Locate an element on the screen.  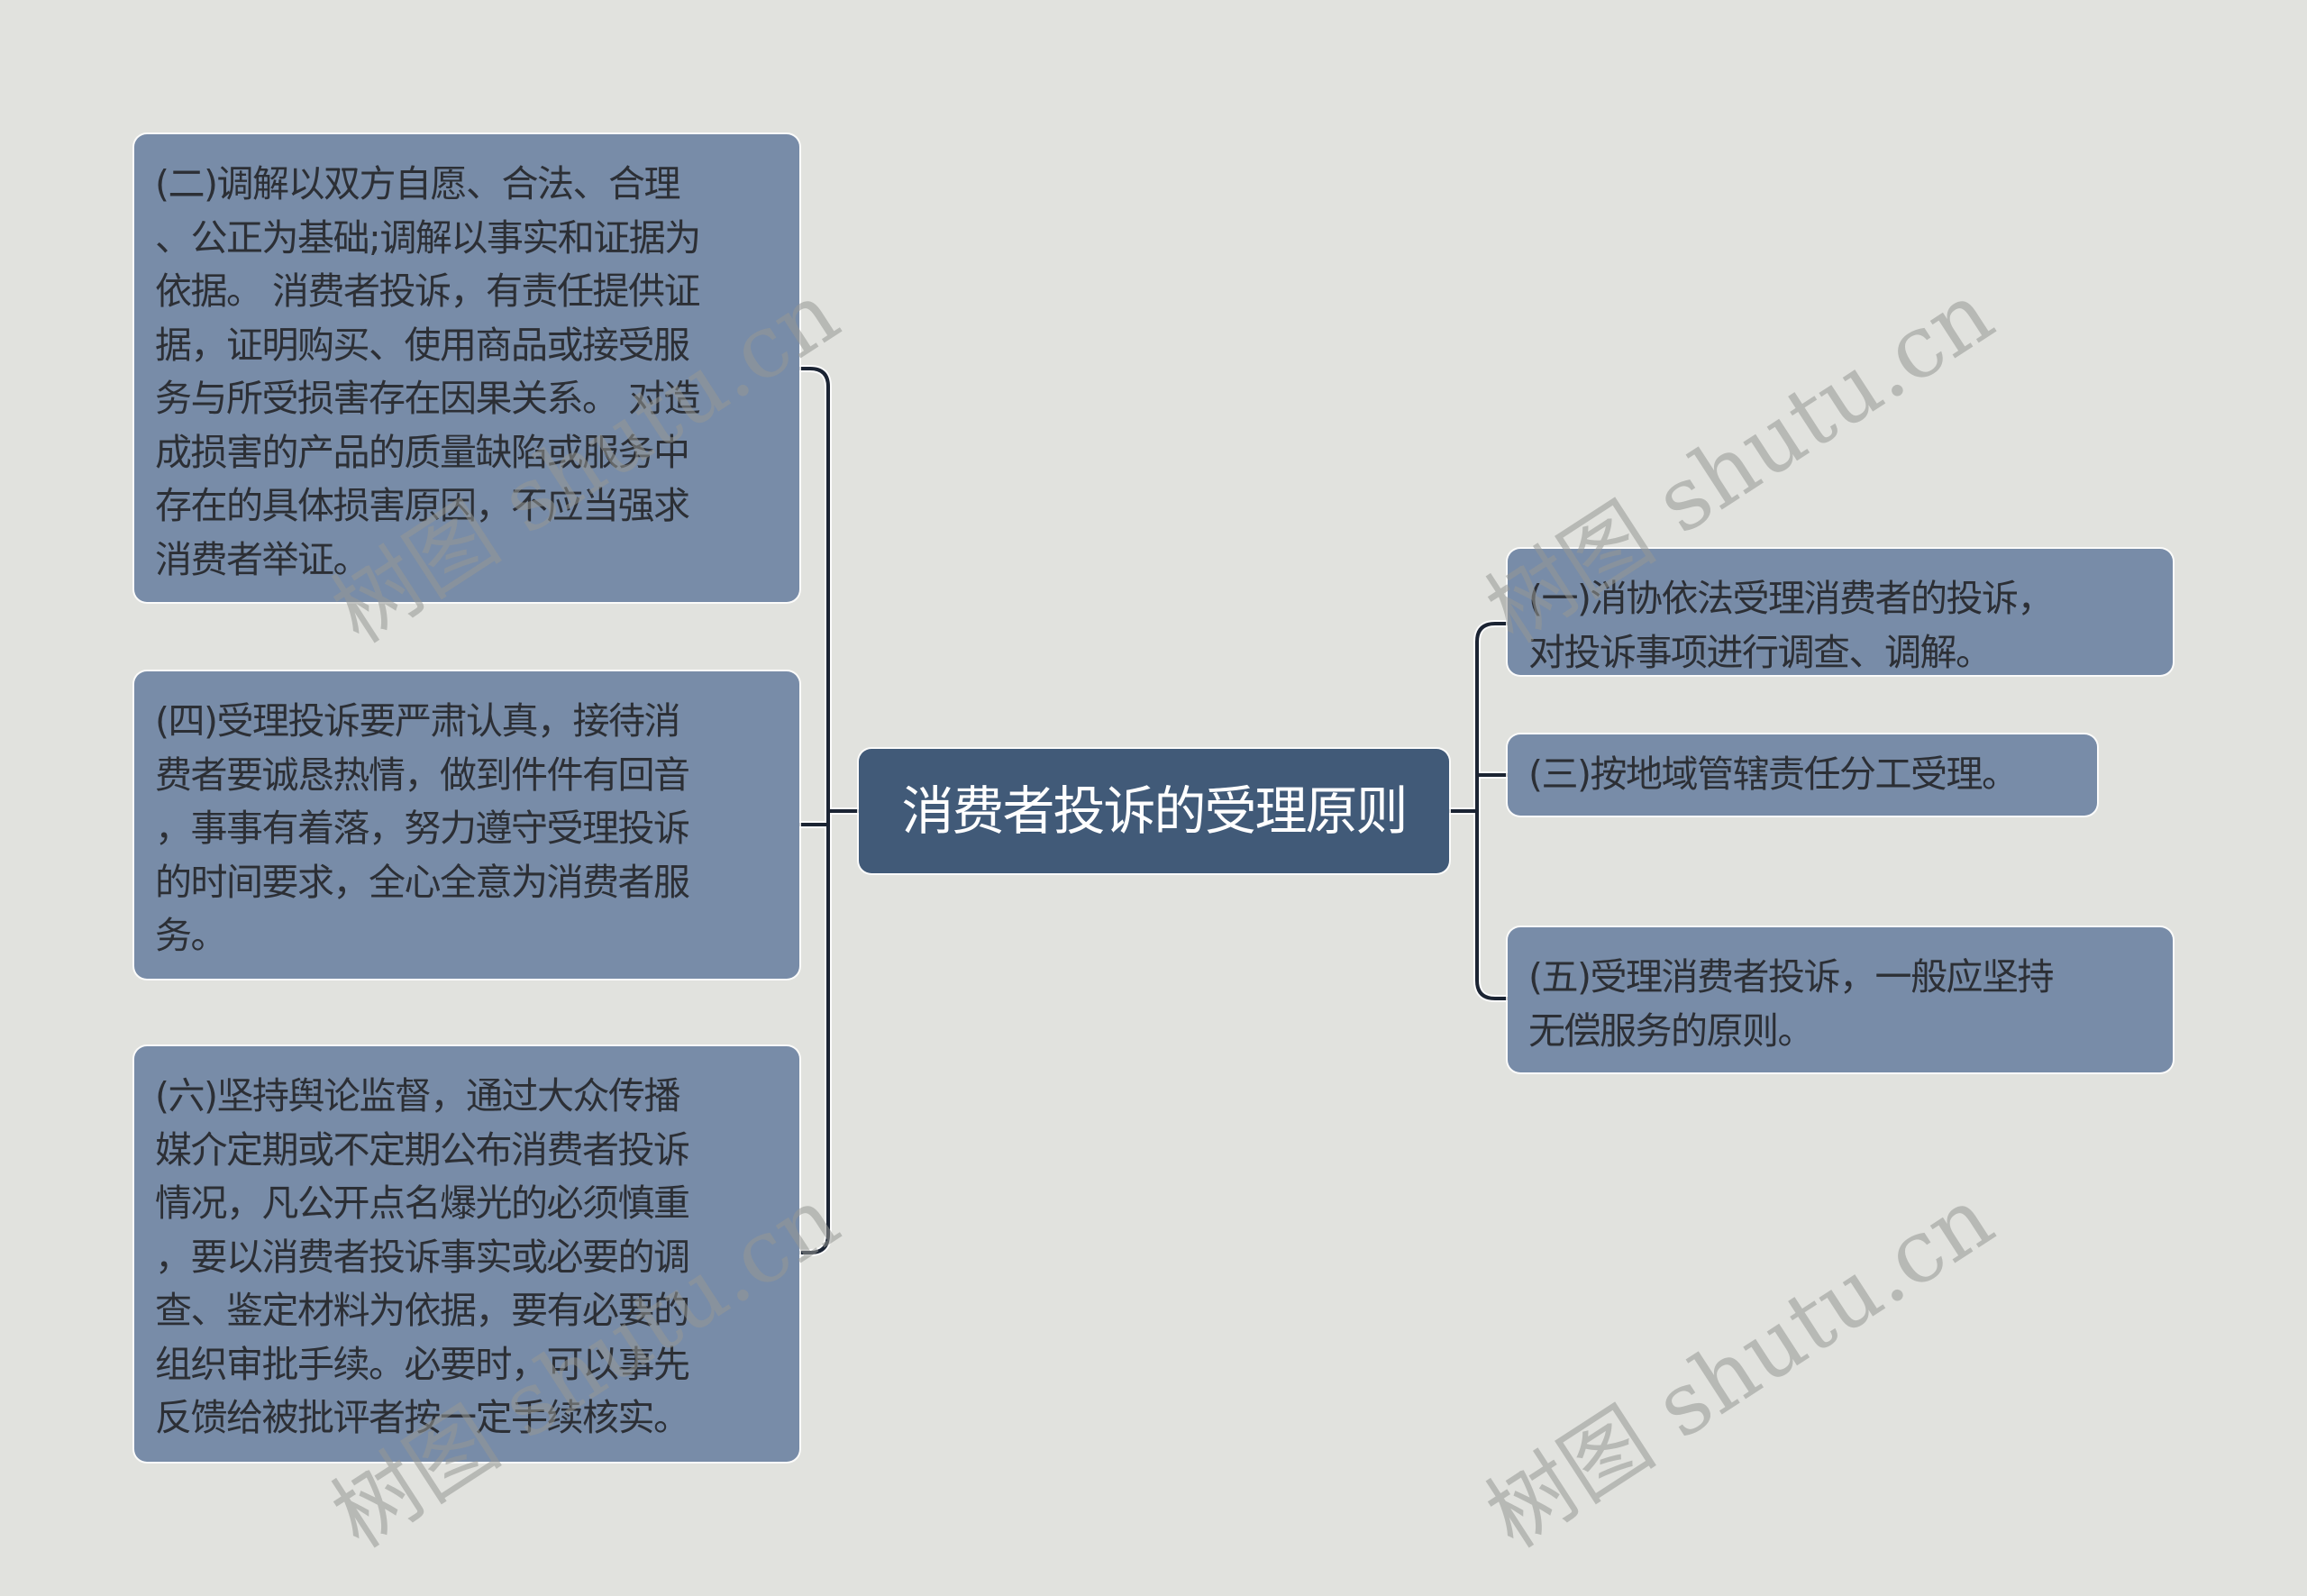
connector-left is located at coordinates (829, 810).